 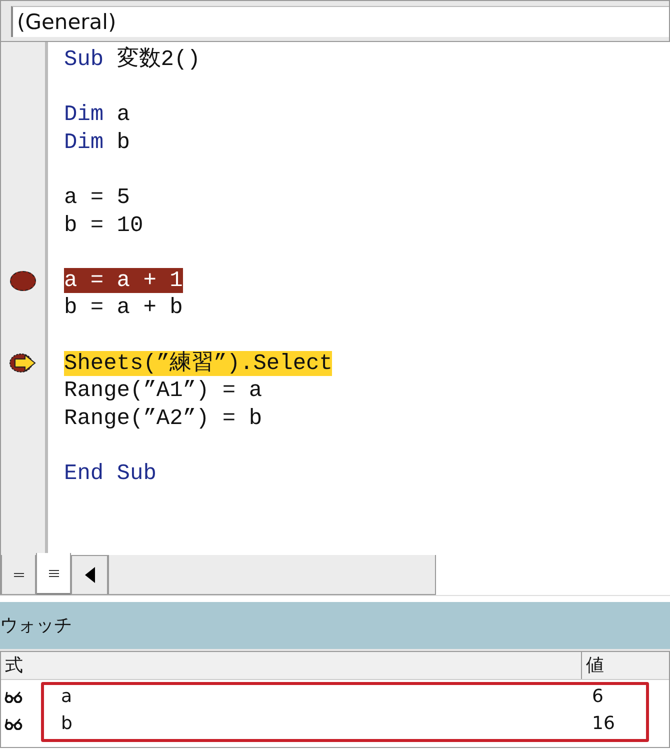 I want to click on code-line: Dim a, so click(x=97, y=115).